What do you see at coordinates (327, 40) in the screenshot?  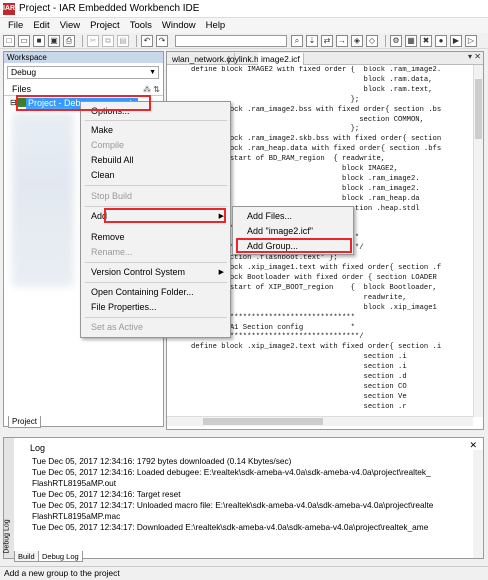 I see `replace-icon: ⇄` at bounding box center [327, 40].